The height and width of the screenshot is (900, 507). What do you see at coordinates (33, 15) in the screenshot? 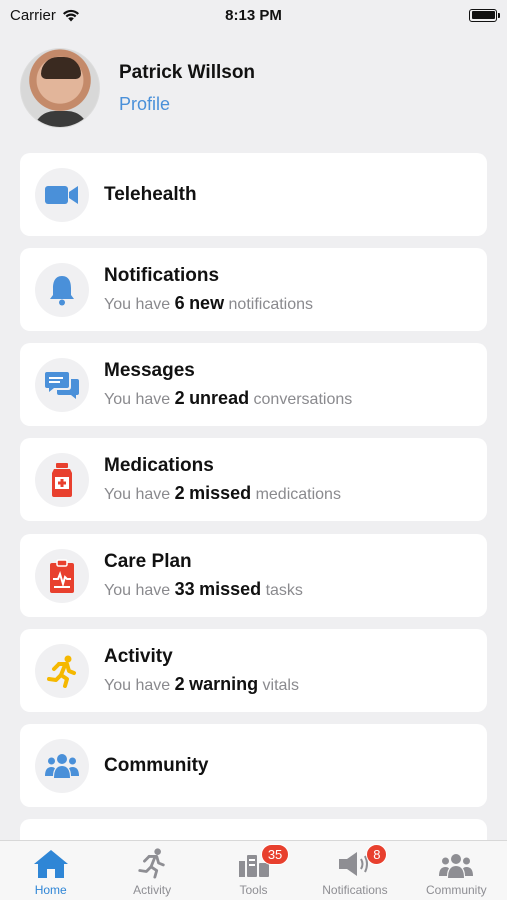
I see `carrier-label: Carrier` at bounding box center [33, 15].